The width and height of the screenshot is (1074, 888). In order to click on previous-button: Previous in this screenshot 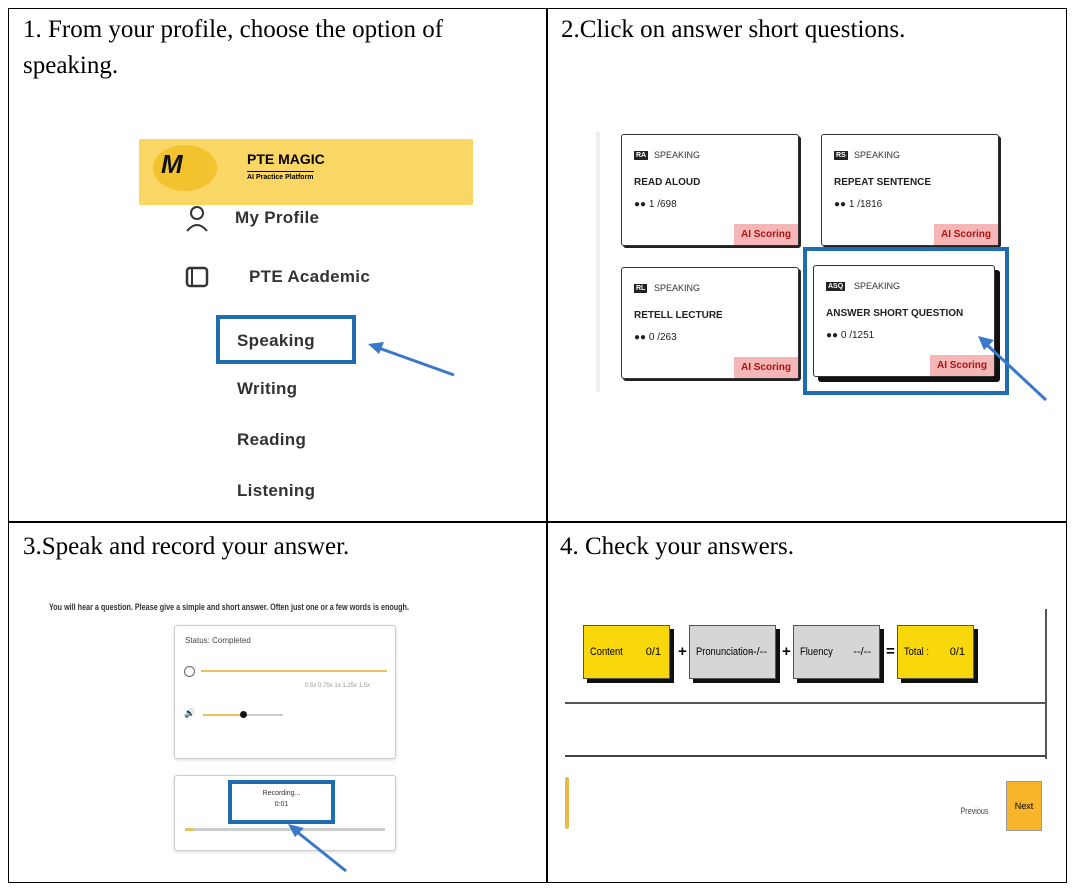, I will do `click(975, 811)`.